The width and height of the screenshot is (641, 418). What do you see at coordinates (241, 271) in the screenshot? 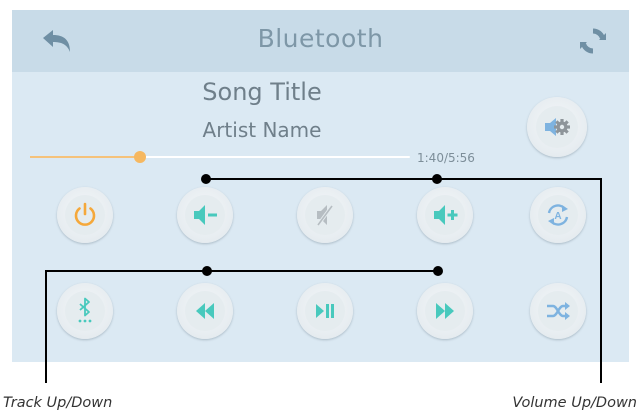
I see `track-callout-line` at bounding box center [241, 271].